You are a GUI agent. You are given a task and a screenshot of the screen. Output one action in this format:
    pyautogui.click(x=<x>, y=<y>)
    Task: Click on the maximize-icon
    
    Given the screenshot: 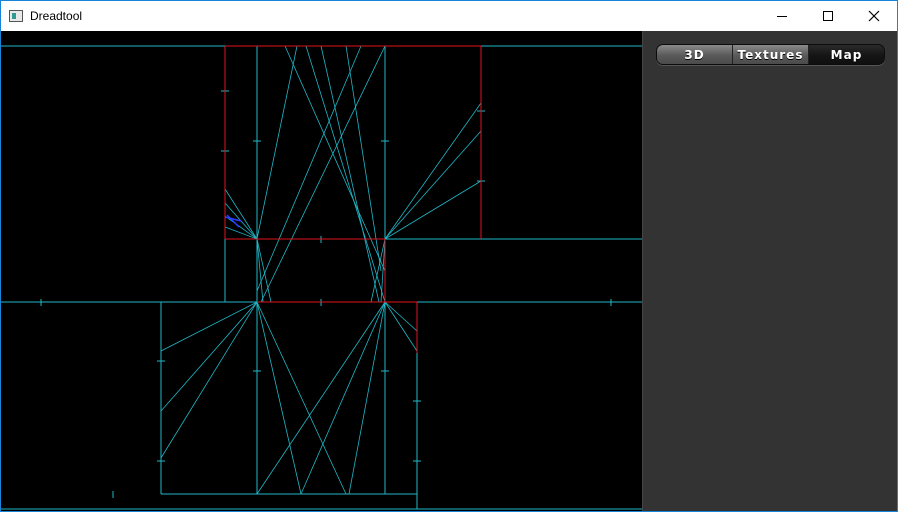 What is the action you would take?
    pyautogui.click(x=828, y=16)
    